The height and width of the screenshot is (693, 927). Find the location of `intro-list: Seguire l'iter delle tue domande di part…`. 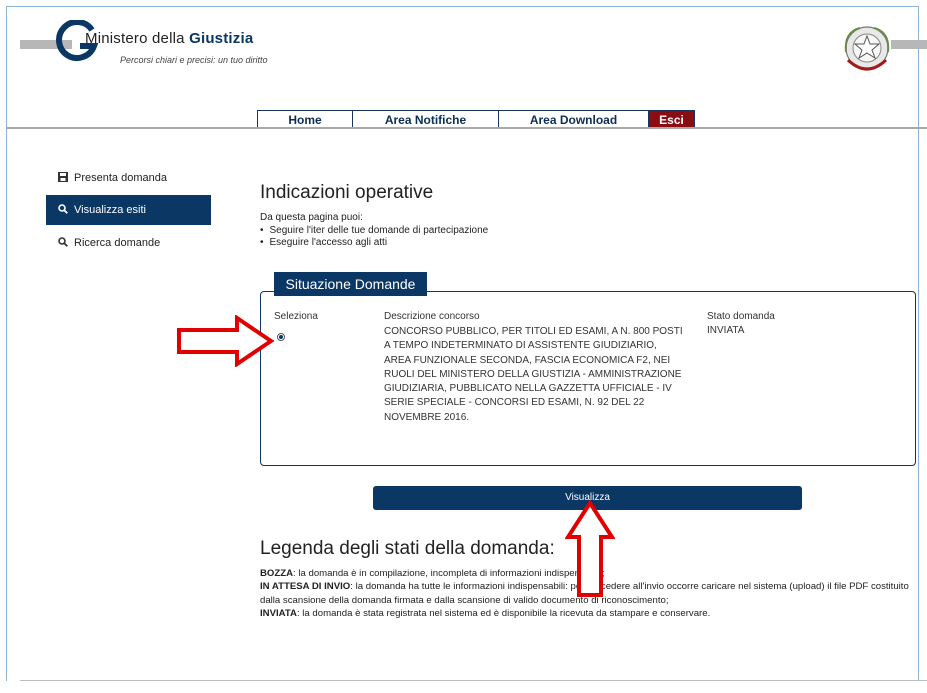

intro-list: Seguire l'iter delle tue domande di part… is located at coordinates (374, 237).